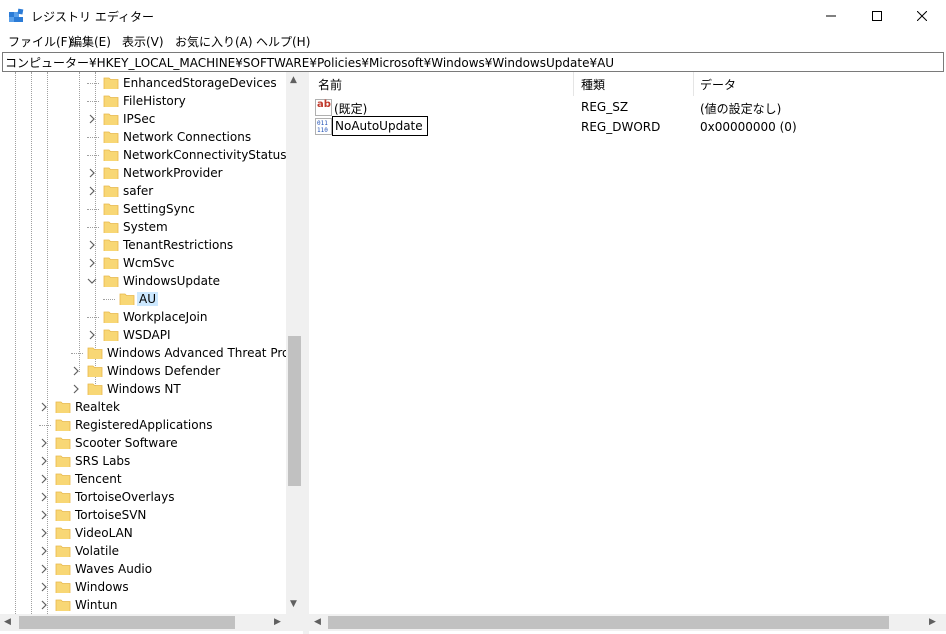 The image size is (946, 634). I want to click on tree-node: Waves Audio, so click(143, 569).